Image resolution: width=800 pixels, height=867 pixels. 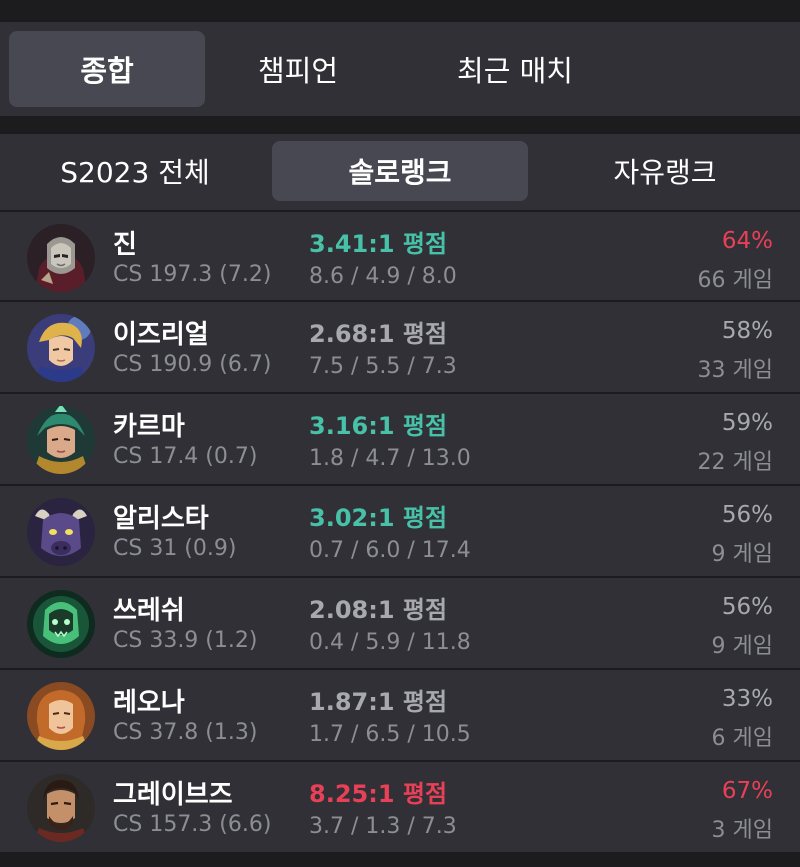 I want to click on champion-name: 쓰레쉬, so click(x=149, y=611).